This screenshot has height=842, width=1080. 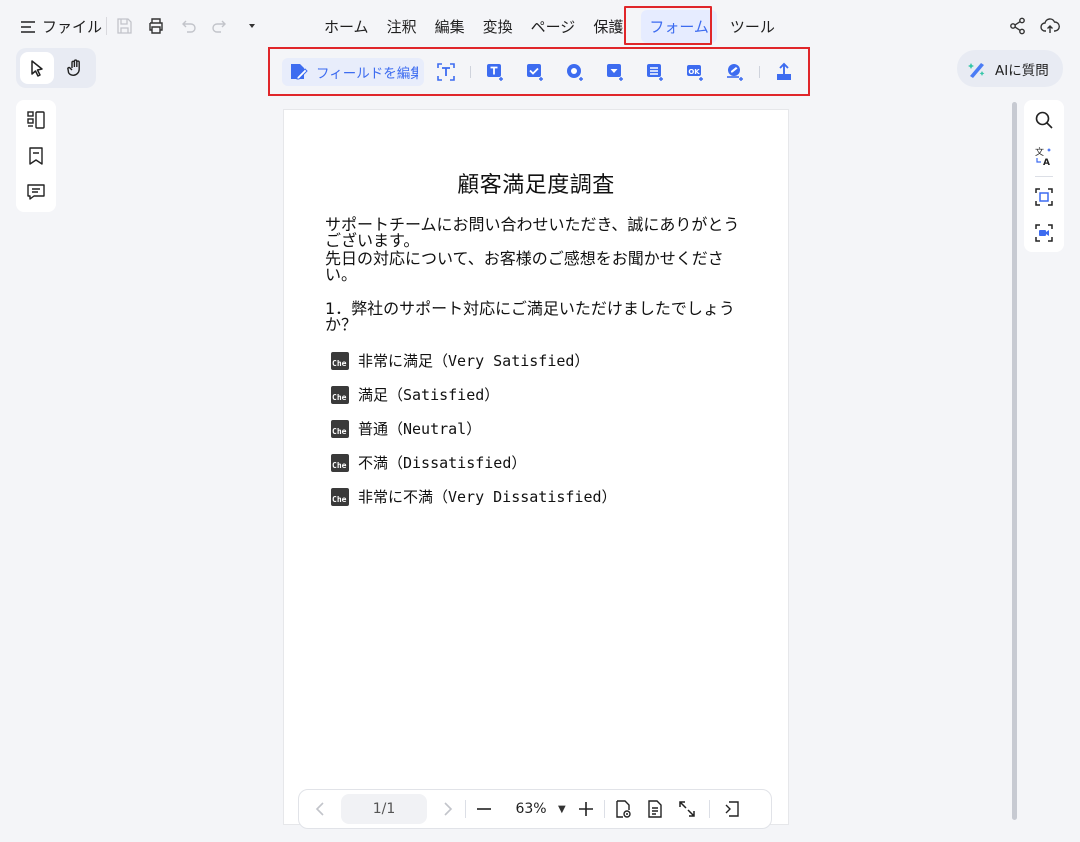 I want to click on print-icon, so click(x=156, y=26).